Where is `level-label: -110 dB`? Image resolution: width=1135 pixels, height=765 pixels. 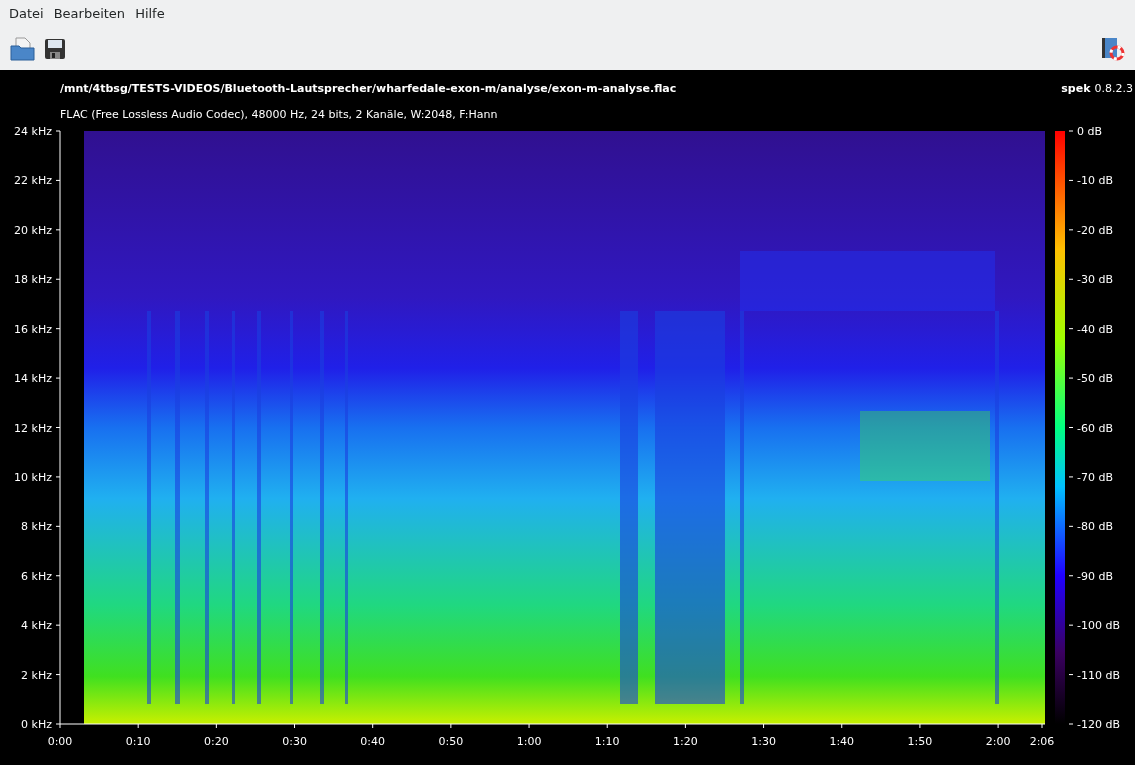
level-label: -110 dB is located at coordinates (1098, 675).